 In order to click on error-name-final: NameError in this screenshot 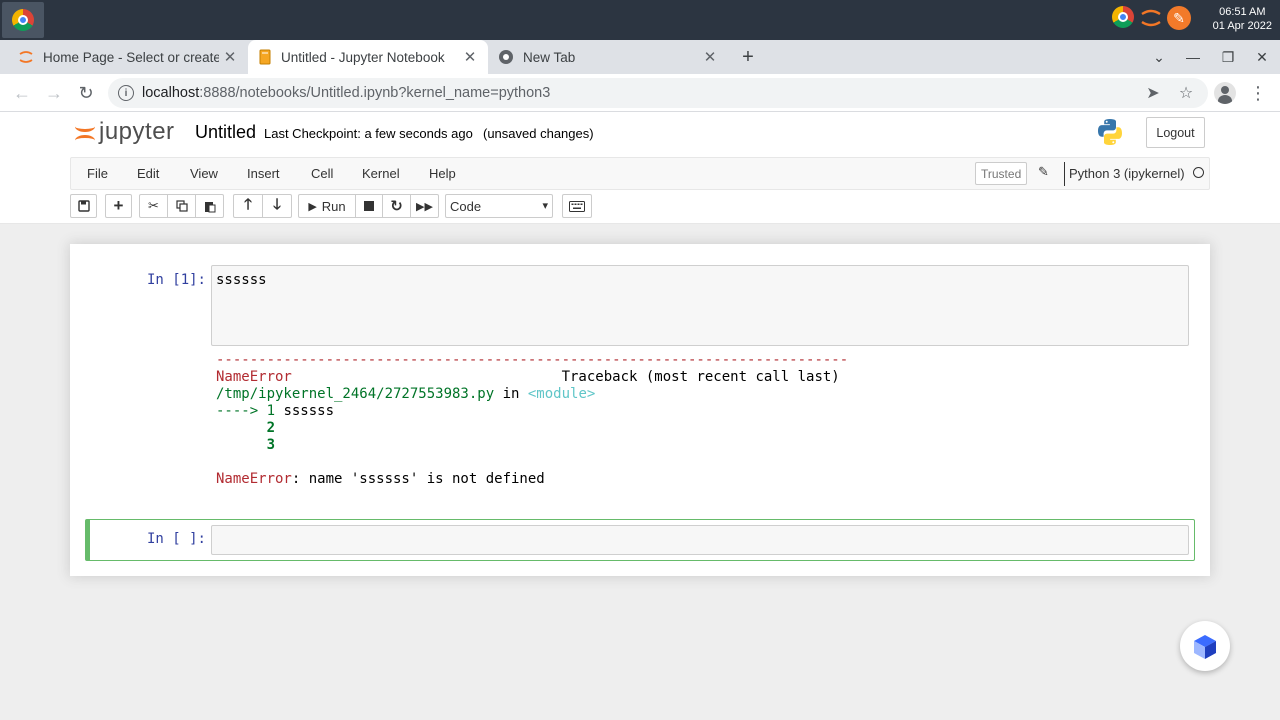, I will do `click(254, 479)`.